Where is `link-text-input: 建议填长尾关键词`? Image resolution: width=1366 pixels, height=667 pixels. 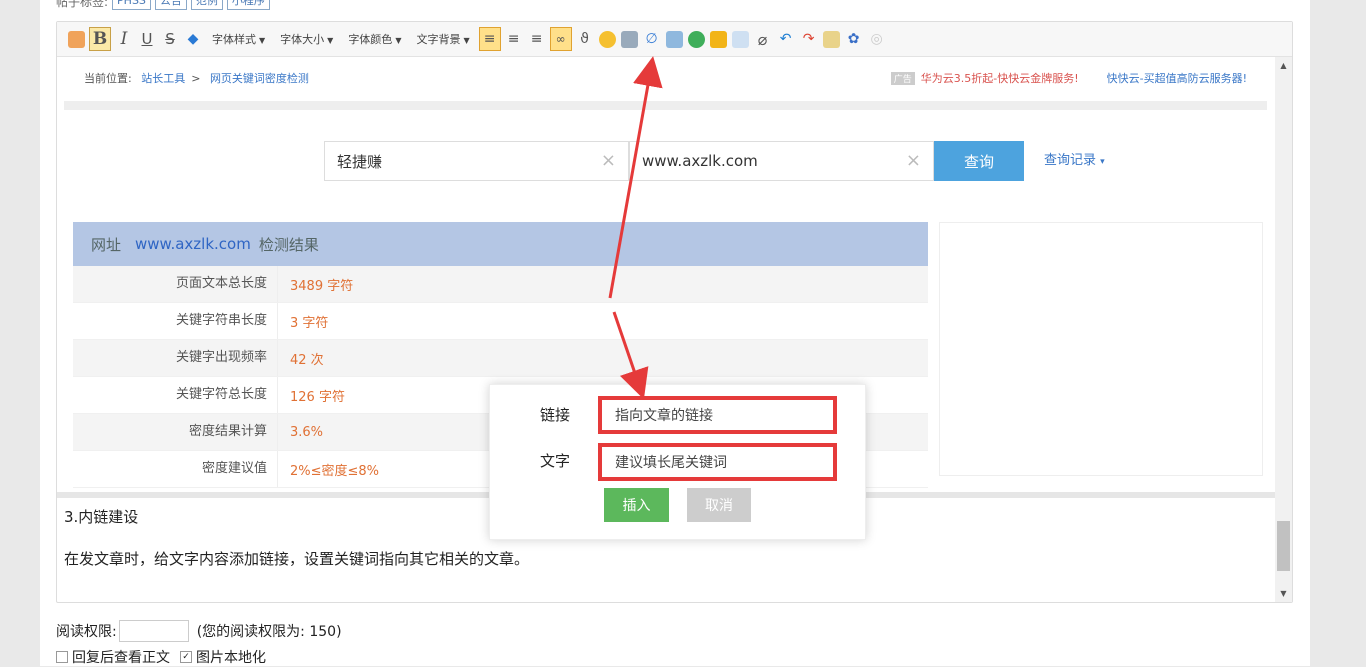
link-text-input: 建议填长尾关键词 is located at coordinates (717, 462).